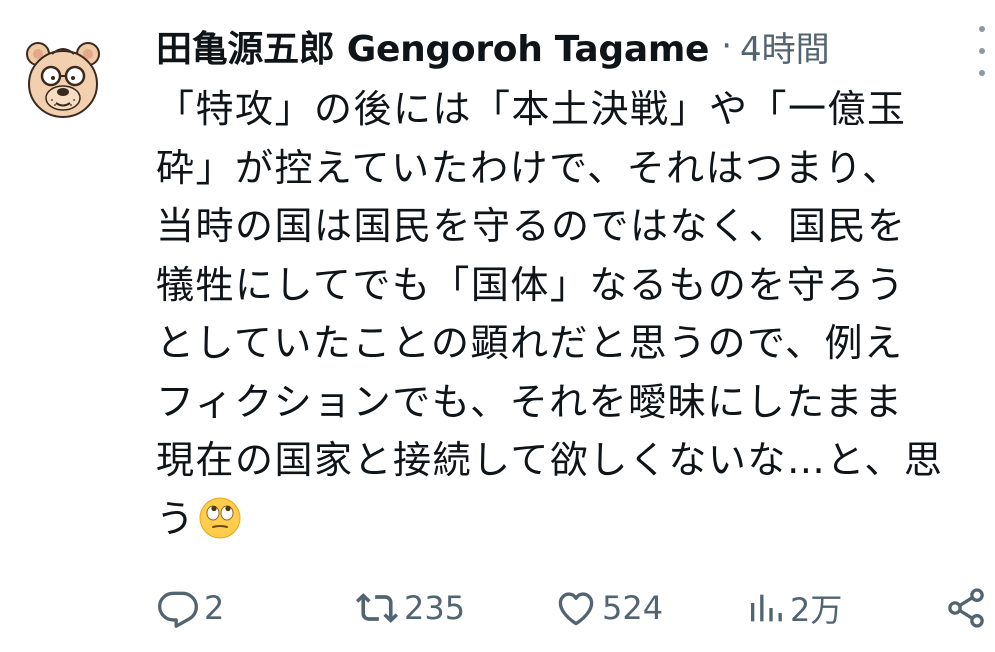  Describe the element at coordinates (571, 519) in the screenshot. I see `tweet-text-last-line: う` at that location.